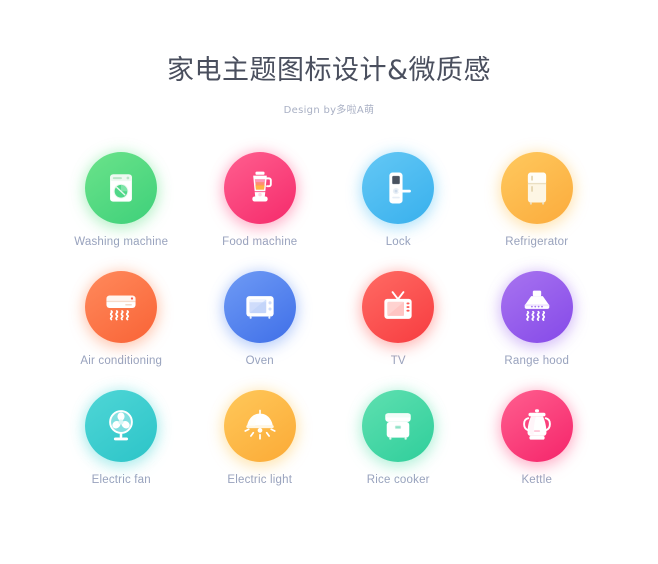  Describe the element at coordinates (398, 188) in the screenshot. I see `door-lock-icon` at that location.